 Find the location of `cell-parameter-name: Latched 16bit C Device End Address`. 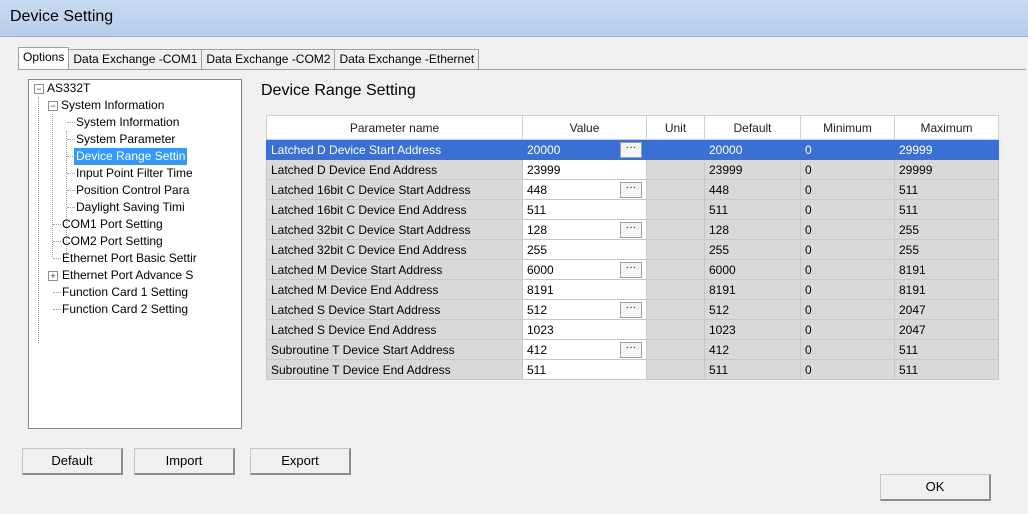

cell-parameter-name: Latched 16bit C Device End Address is located at coordinates (394, 209).